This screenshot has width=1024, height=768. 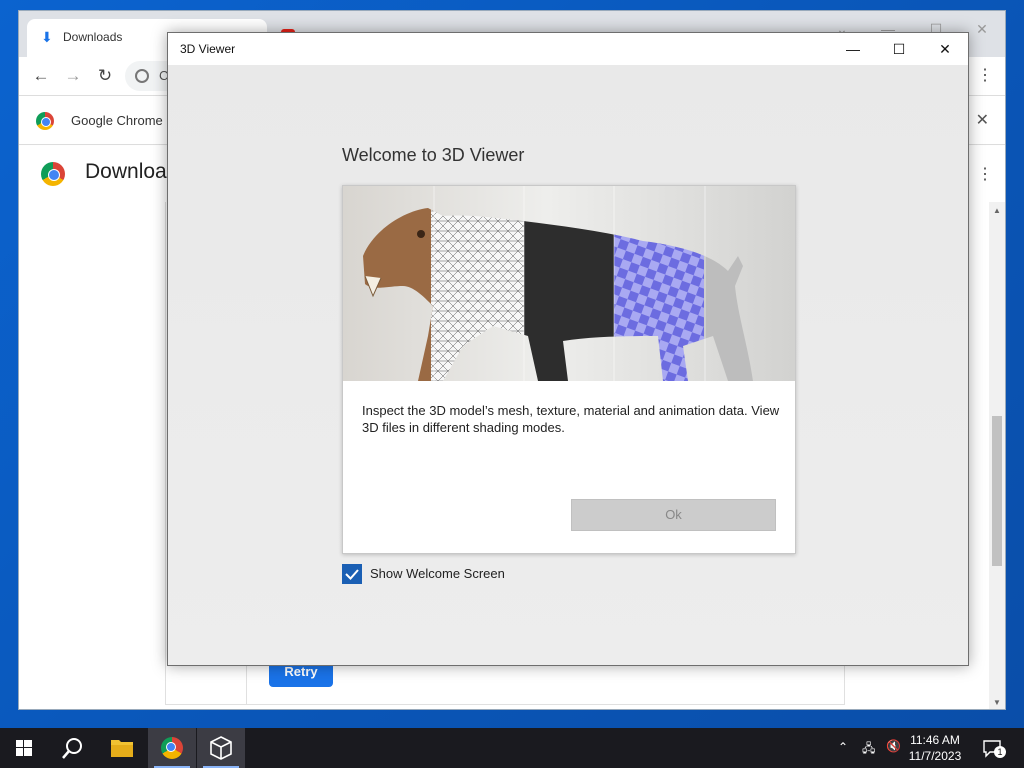 What do you see at coordinates (47, 37) in the screenshot?
I see `download-icon: ⬇` at bounding box center [47, 37].